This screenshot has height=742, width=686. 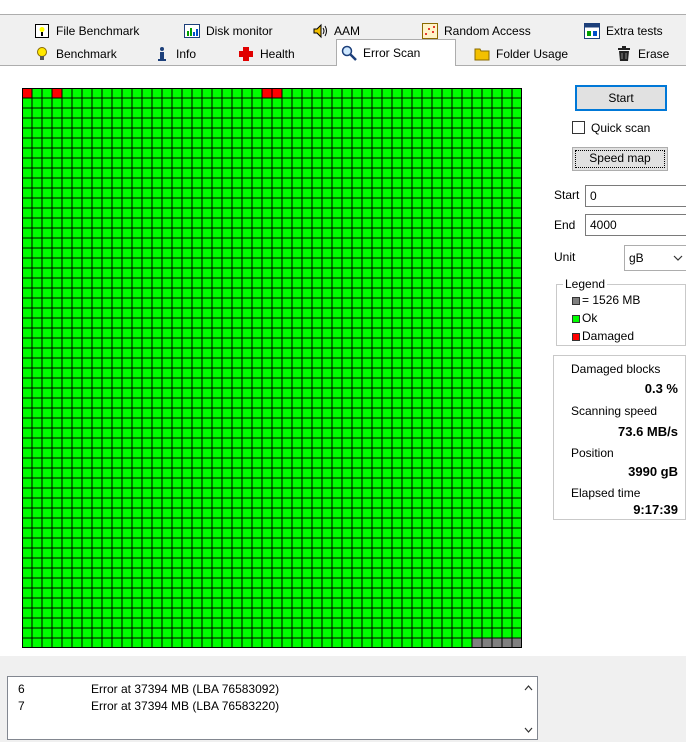 I want to click on tab-extra-tests: Extra tests, so click(x=633, y=31).